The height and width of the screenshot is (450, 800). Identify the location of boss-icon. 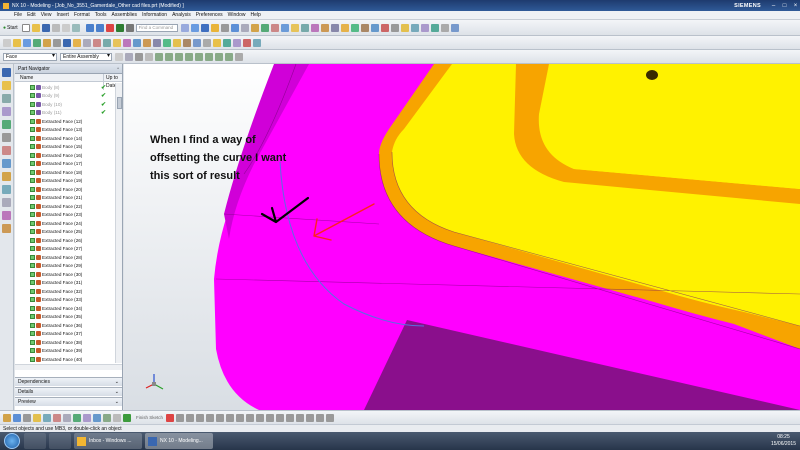
(177, 42).